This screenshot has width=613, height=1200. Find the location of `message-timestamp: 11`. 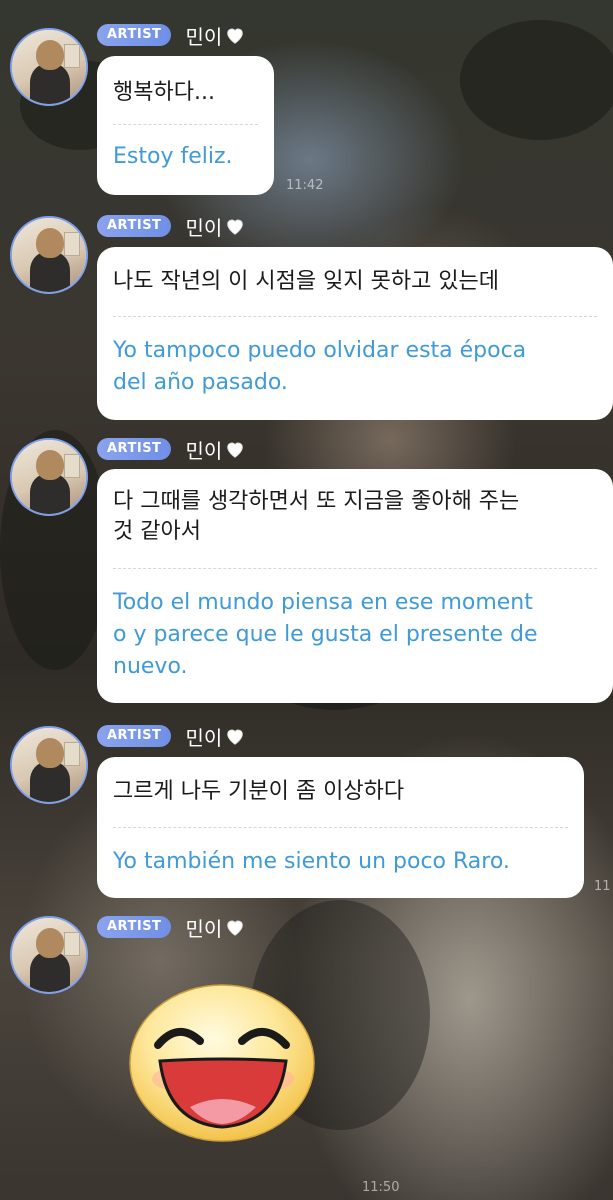

message-timestamp: 11 is located at coordinates (602, 886).